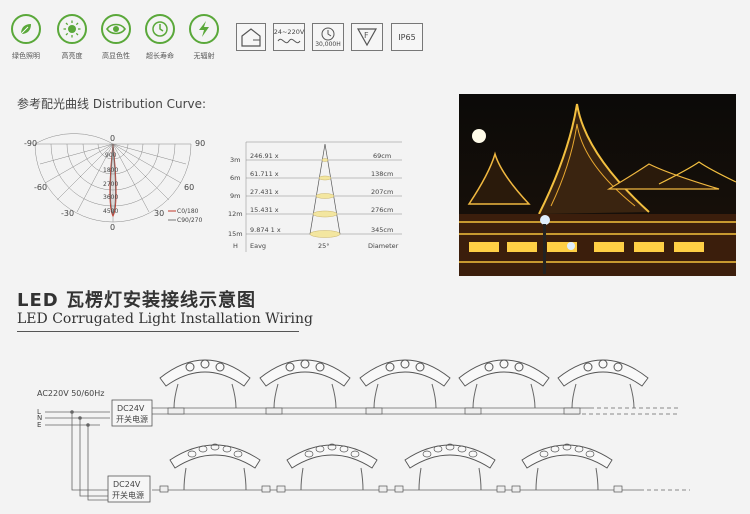  What do you see at coordinates (289, 37) in the screenshot?
I see `voltage-icon: 24~220V` at bounding box center [289, 37].